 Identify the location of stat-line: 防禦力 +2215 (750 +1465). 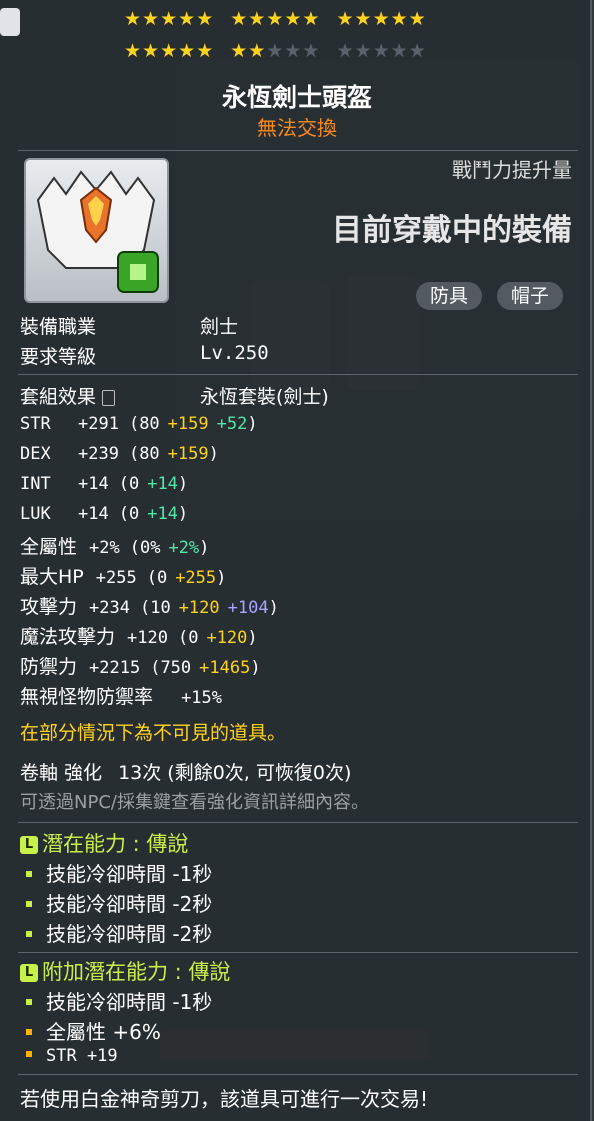
(140, 665).